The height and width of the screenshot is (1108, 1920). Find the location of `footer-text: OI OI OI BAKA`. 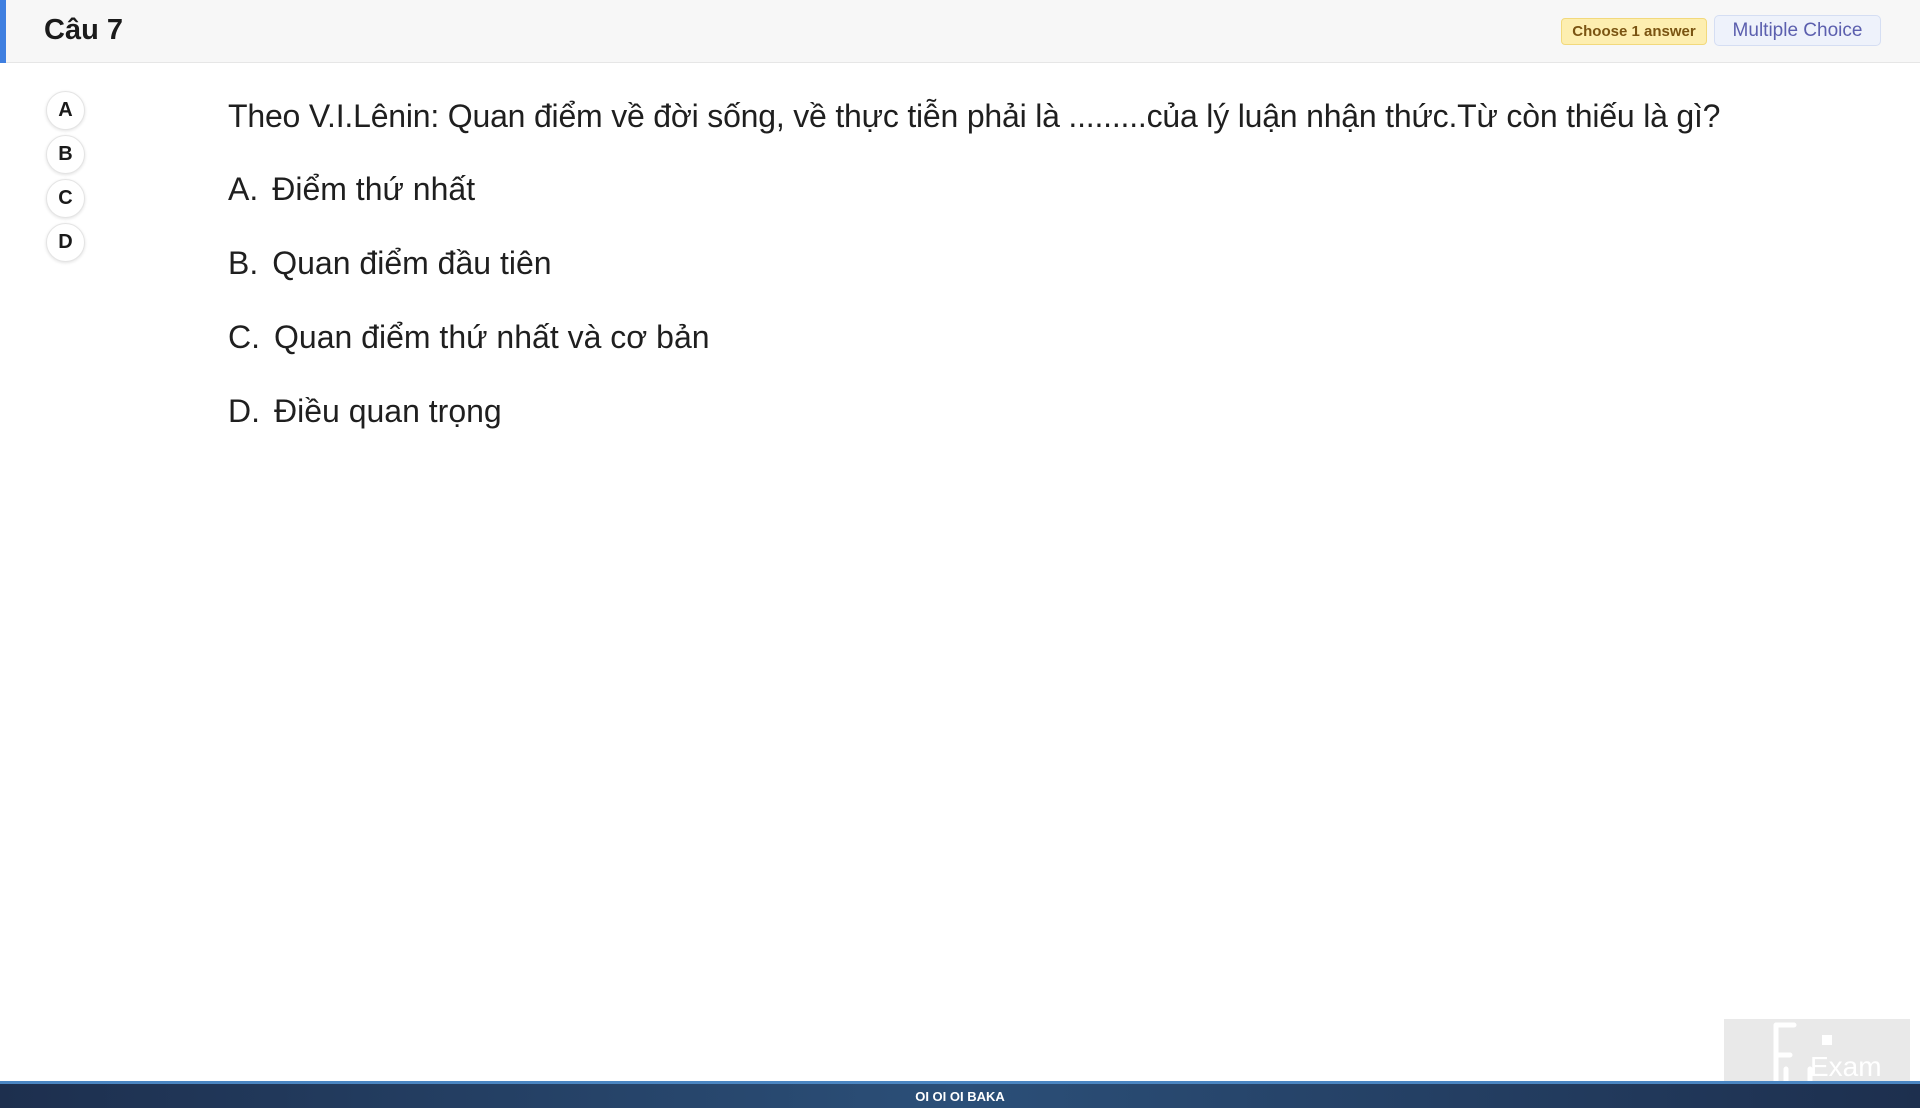

footer-text: OI OI OI BAKA is located at coordinates (960, 1096).